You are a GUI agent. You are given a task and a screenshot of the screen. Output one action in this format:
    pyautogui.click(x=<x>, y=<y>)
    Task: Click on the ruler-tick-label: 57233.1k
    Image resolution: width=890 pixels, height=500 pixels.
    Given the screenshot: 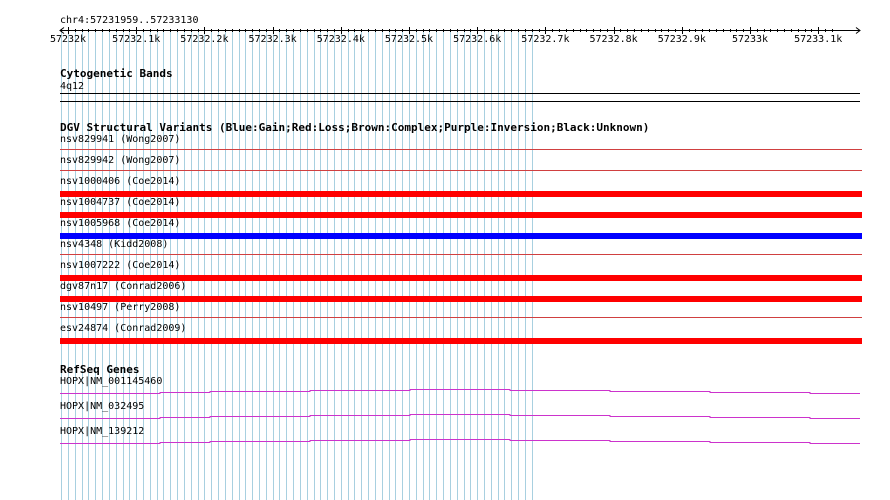 What is the action you would take?
    pyautogui.click(x=818, y=39)
    